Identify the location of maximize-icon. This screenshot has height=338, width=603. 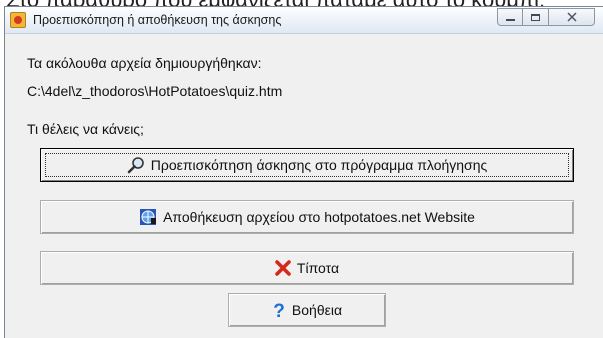
(535, 17).